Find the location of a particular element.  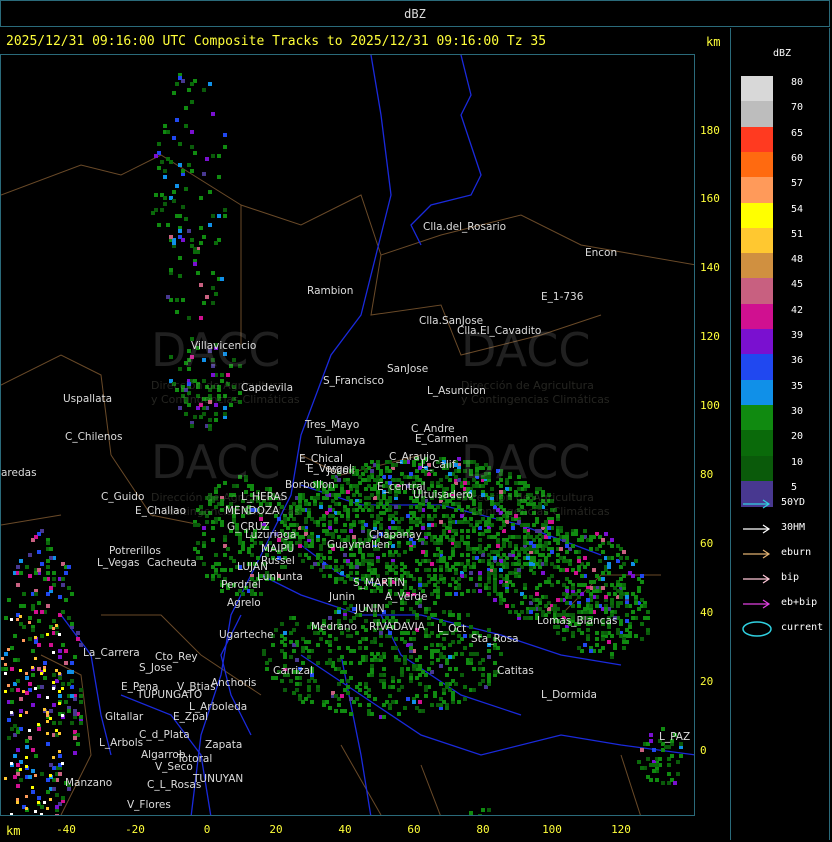

legend-label: bip is located at coordinates (790, 577).